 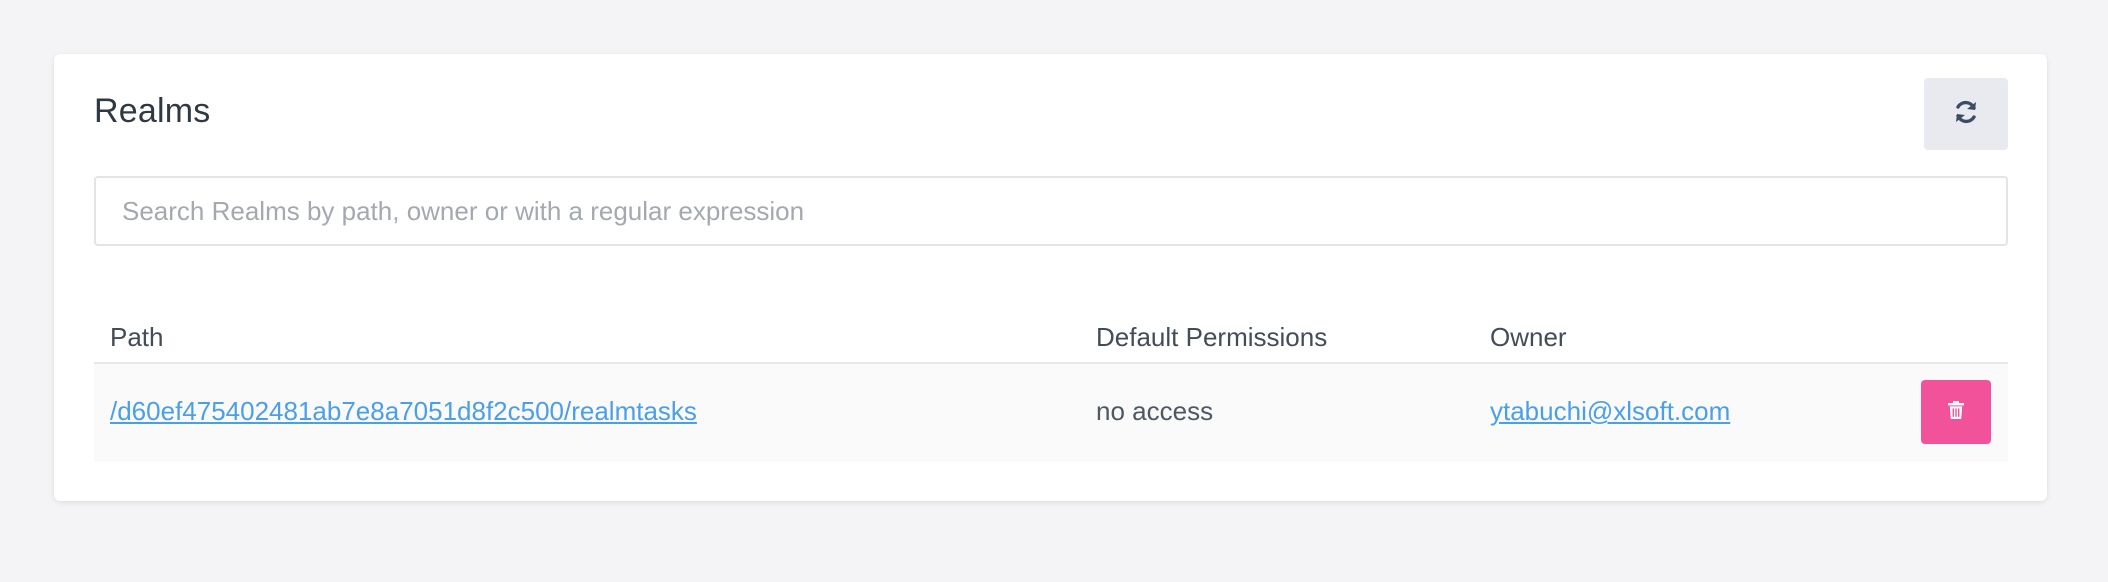 What do you see at coordinates (1610, 411) in the screenshot?
I see `owner-link: ytabuchi@xlsoft.com` at bounding box center [1610, 411].